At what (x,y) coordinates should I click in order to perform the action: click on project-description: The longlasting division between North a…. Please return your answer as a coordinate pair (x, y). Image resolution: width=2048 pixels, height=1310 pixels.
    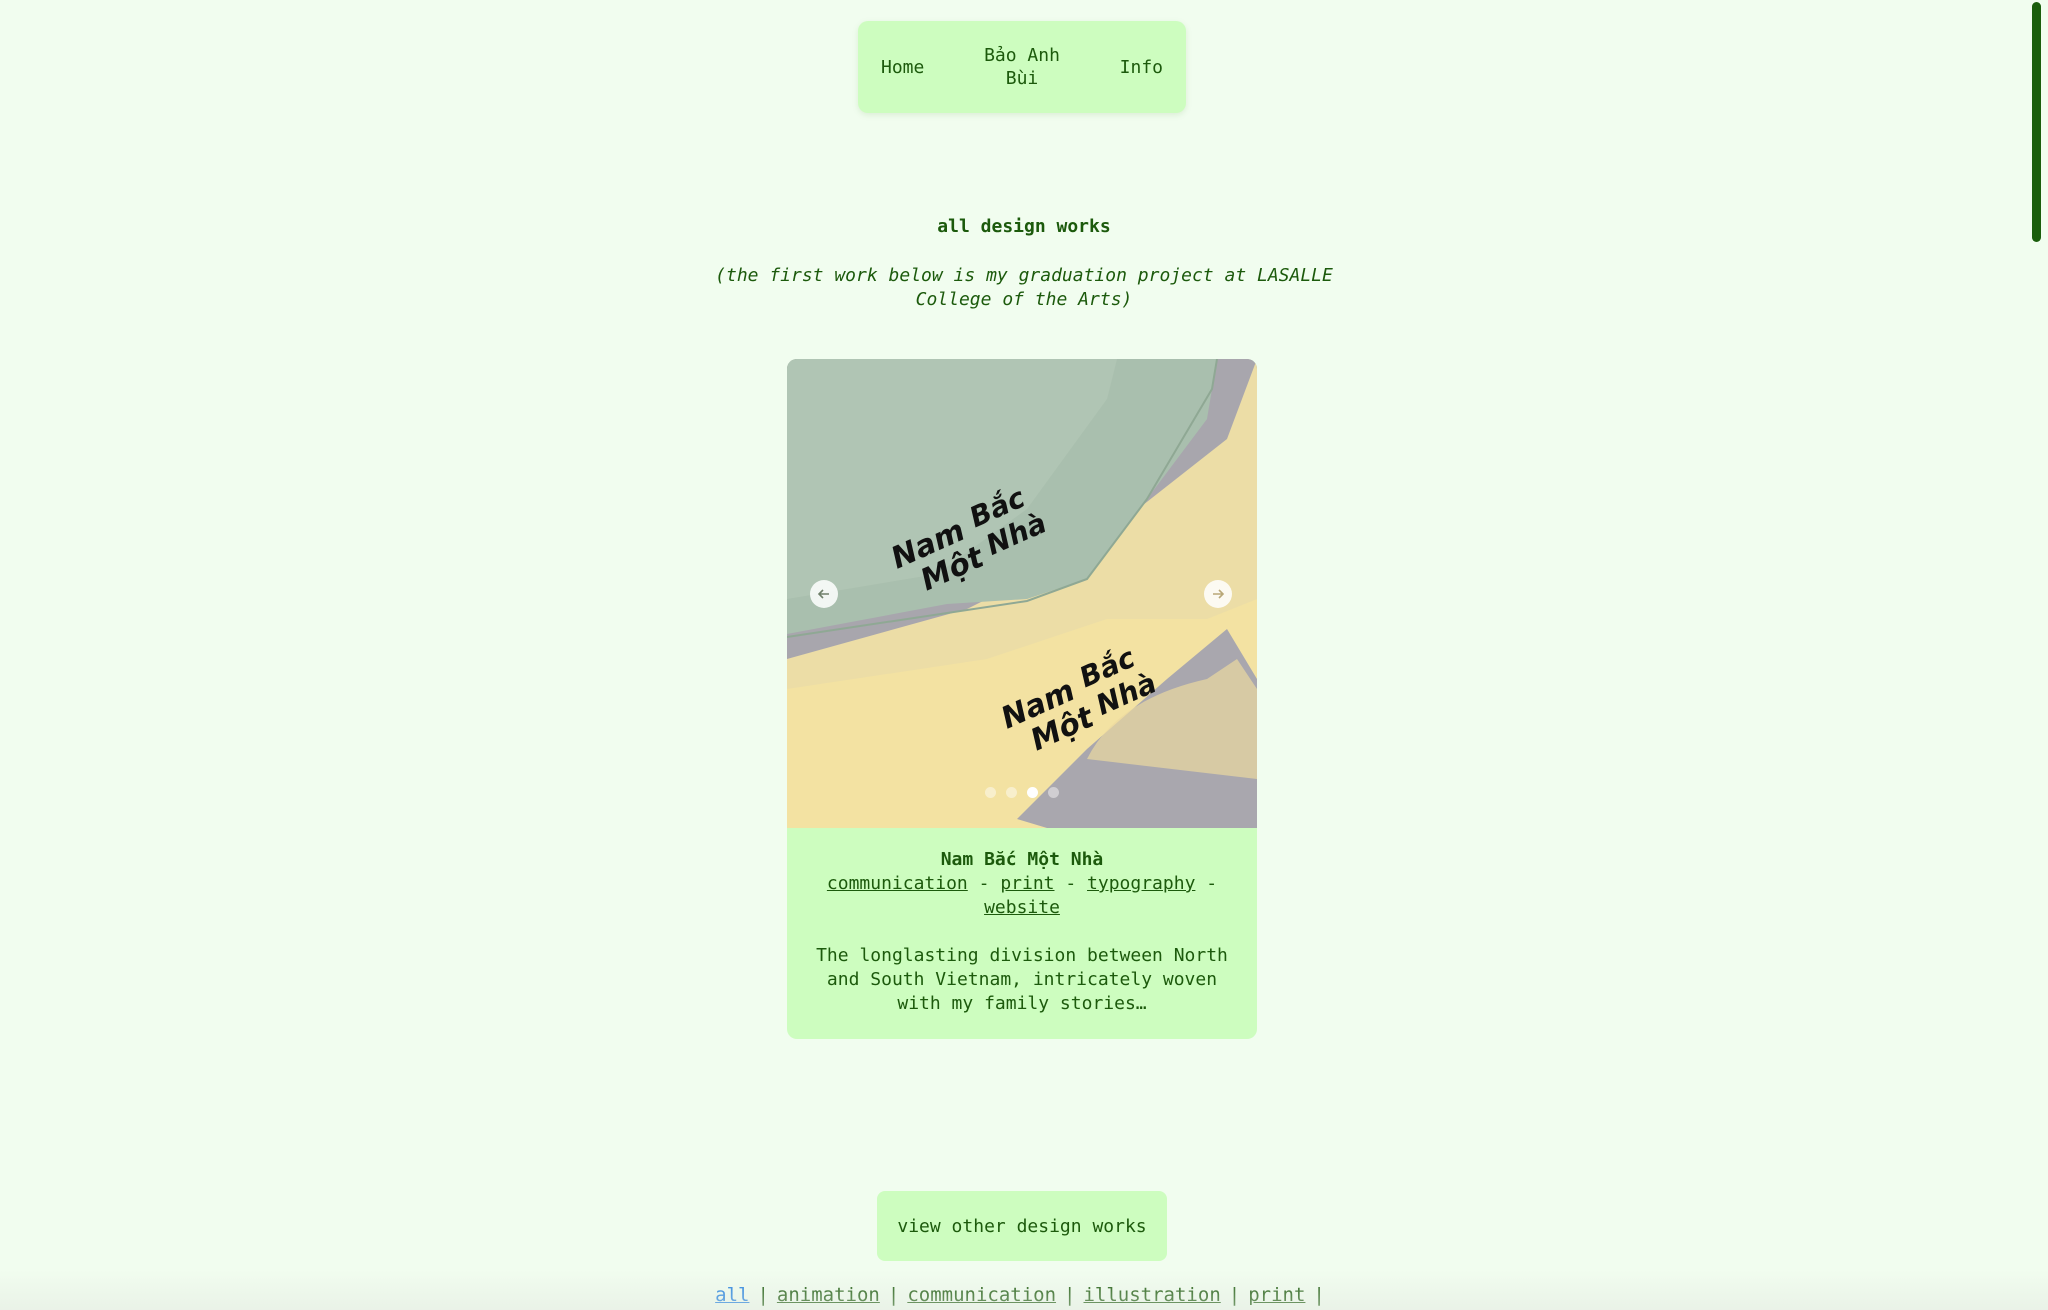
    Looking at the image, I should click on (1022, 979).